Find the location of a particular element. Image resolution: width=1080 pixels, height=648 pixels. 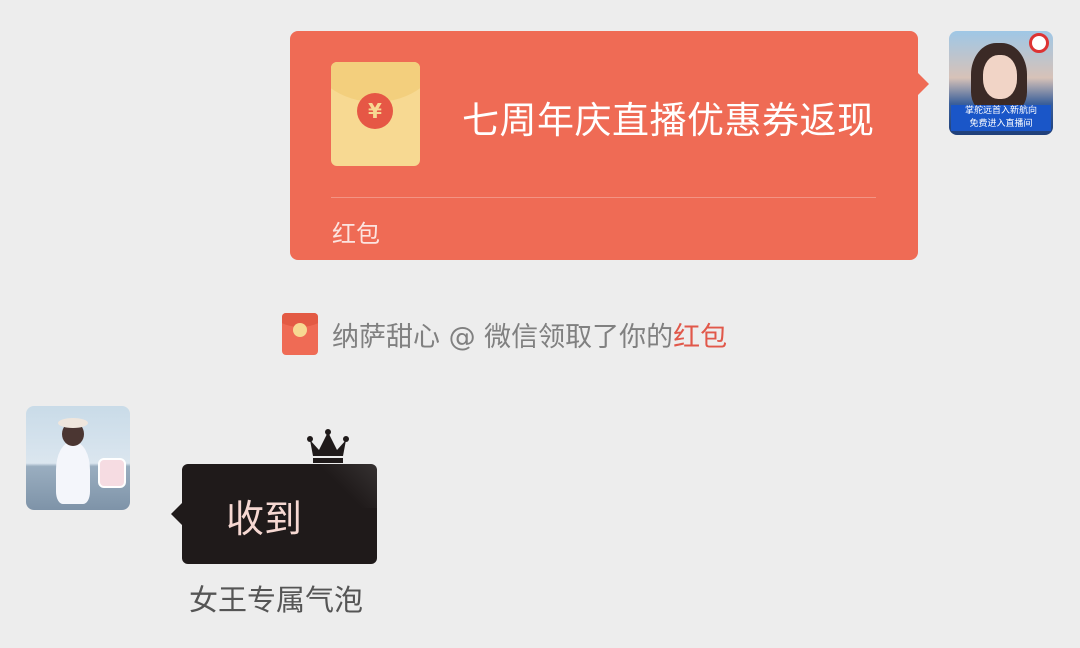

crown-icon is located at coordinates (328, 446).